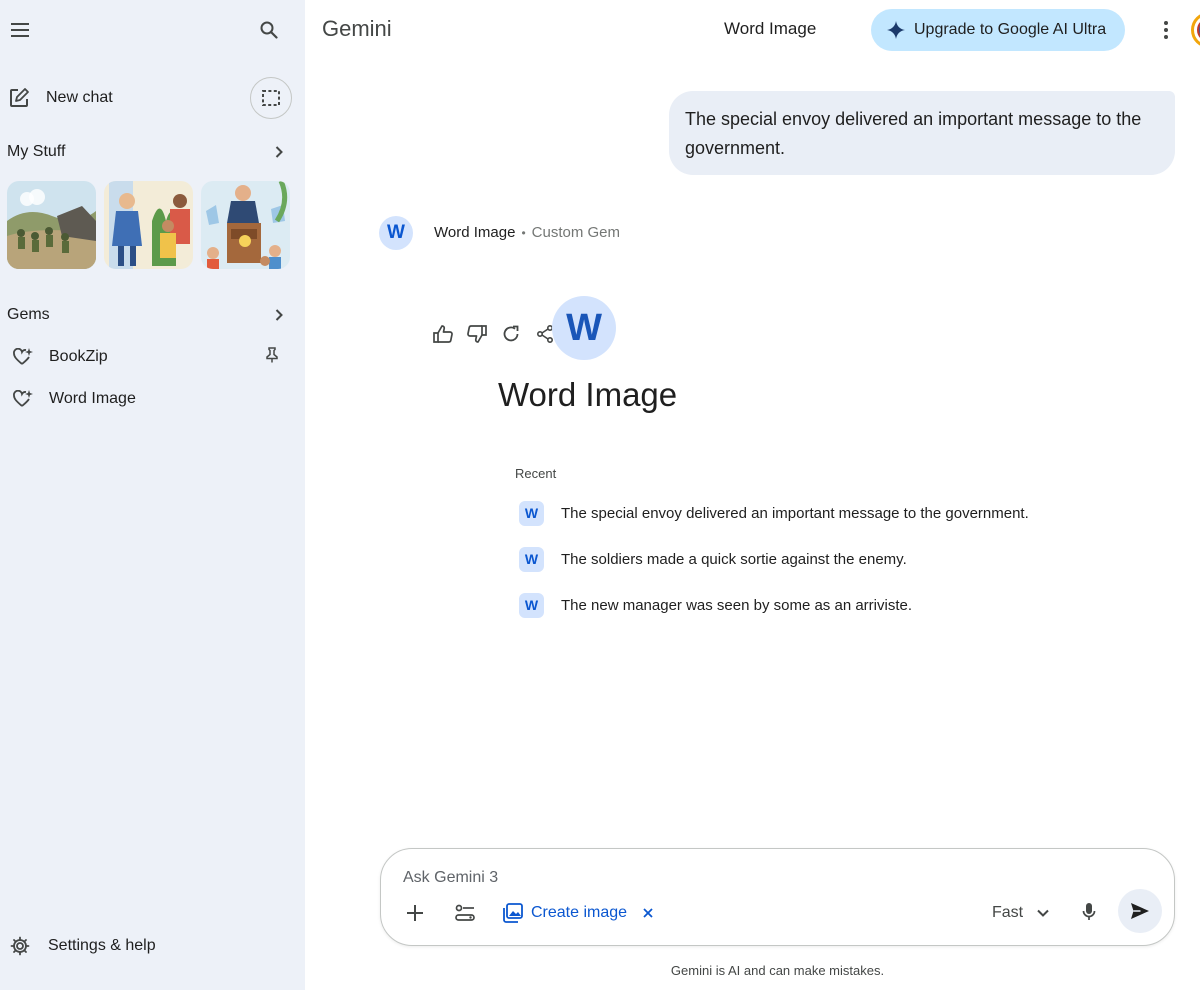 Image resolution: width=1200 pixels, height=990 pixels. What do you see at coordinates (527, 232) in the screenshot?
I see `response-meta: Word Image • Custom Gem` at bounding box center [527, 232].